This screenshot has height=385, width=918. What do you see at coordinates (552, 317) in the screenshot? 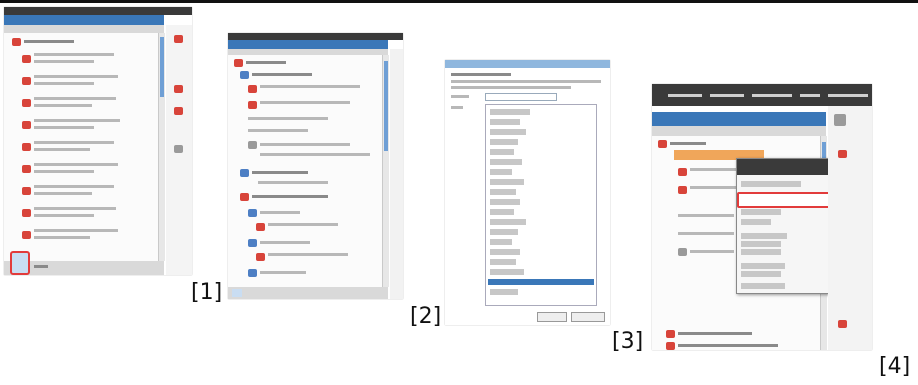
I see `ok-button` at bounding box center [552, 317].